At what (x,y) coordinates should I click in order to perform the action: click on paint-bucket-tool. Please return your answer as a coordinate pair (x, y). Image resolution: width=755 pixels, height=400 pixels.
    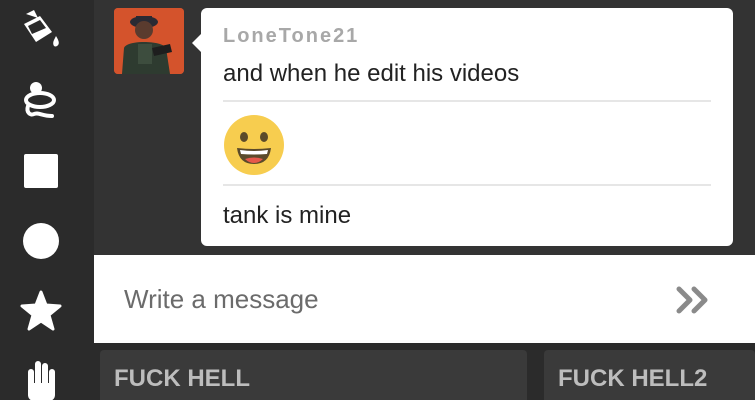
    Looking at the image, I should click on (41, 31).